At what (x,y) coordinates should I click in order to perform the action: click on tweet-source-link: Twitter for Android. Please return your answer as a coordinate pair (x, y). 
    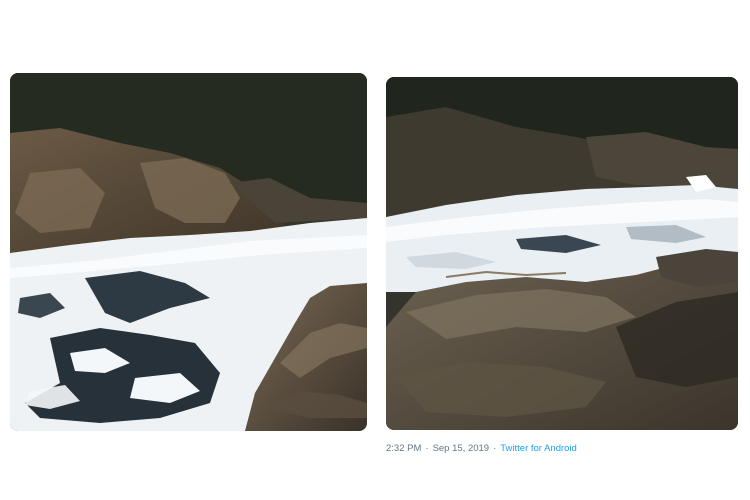
    Looking at the image, I should click on (538, 448).